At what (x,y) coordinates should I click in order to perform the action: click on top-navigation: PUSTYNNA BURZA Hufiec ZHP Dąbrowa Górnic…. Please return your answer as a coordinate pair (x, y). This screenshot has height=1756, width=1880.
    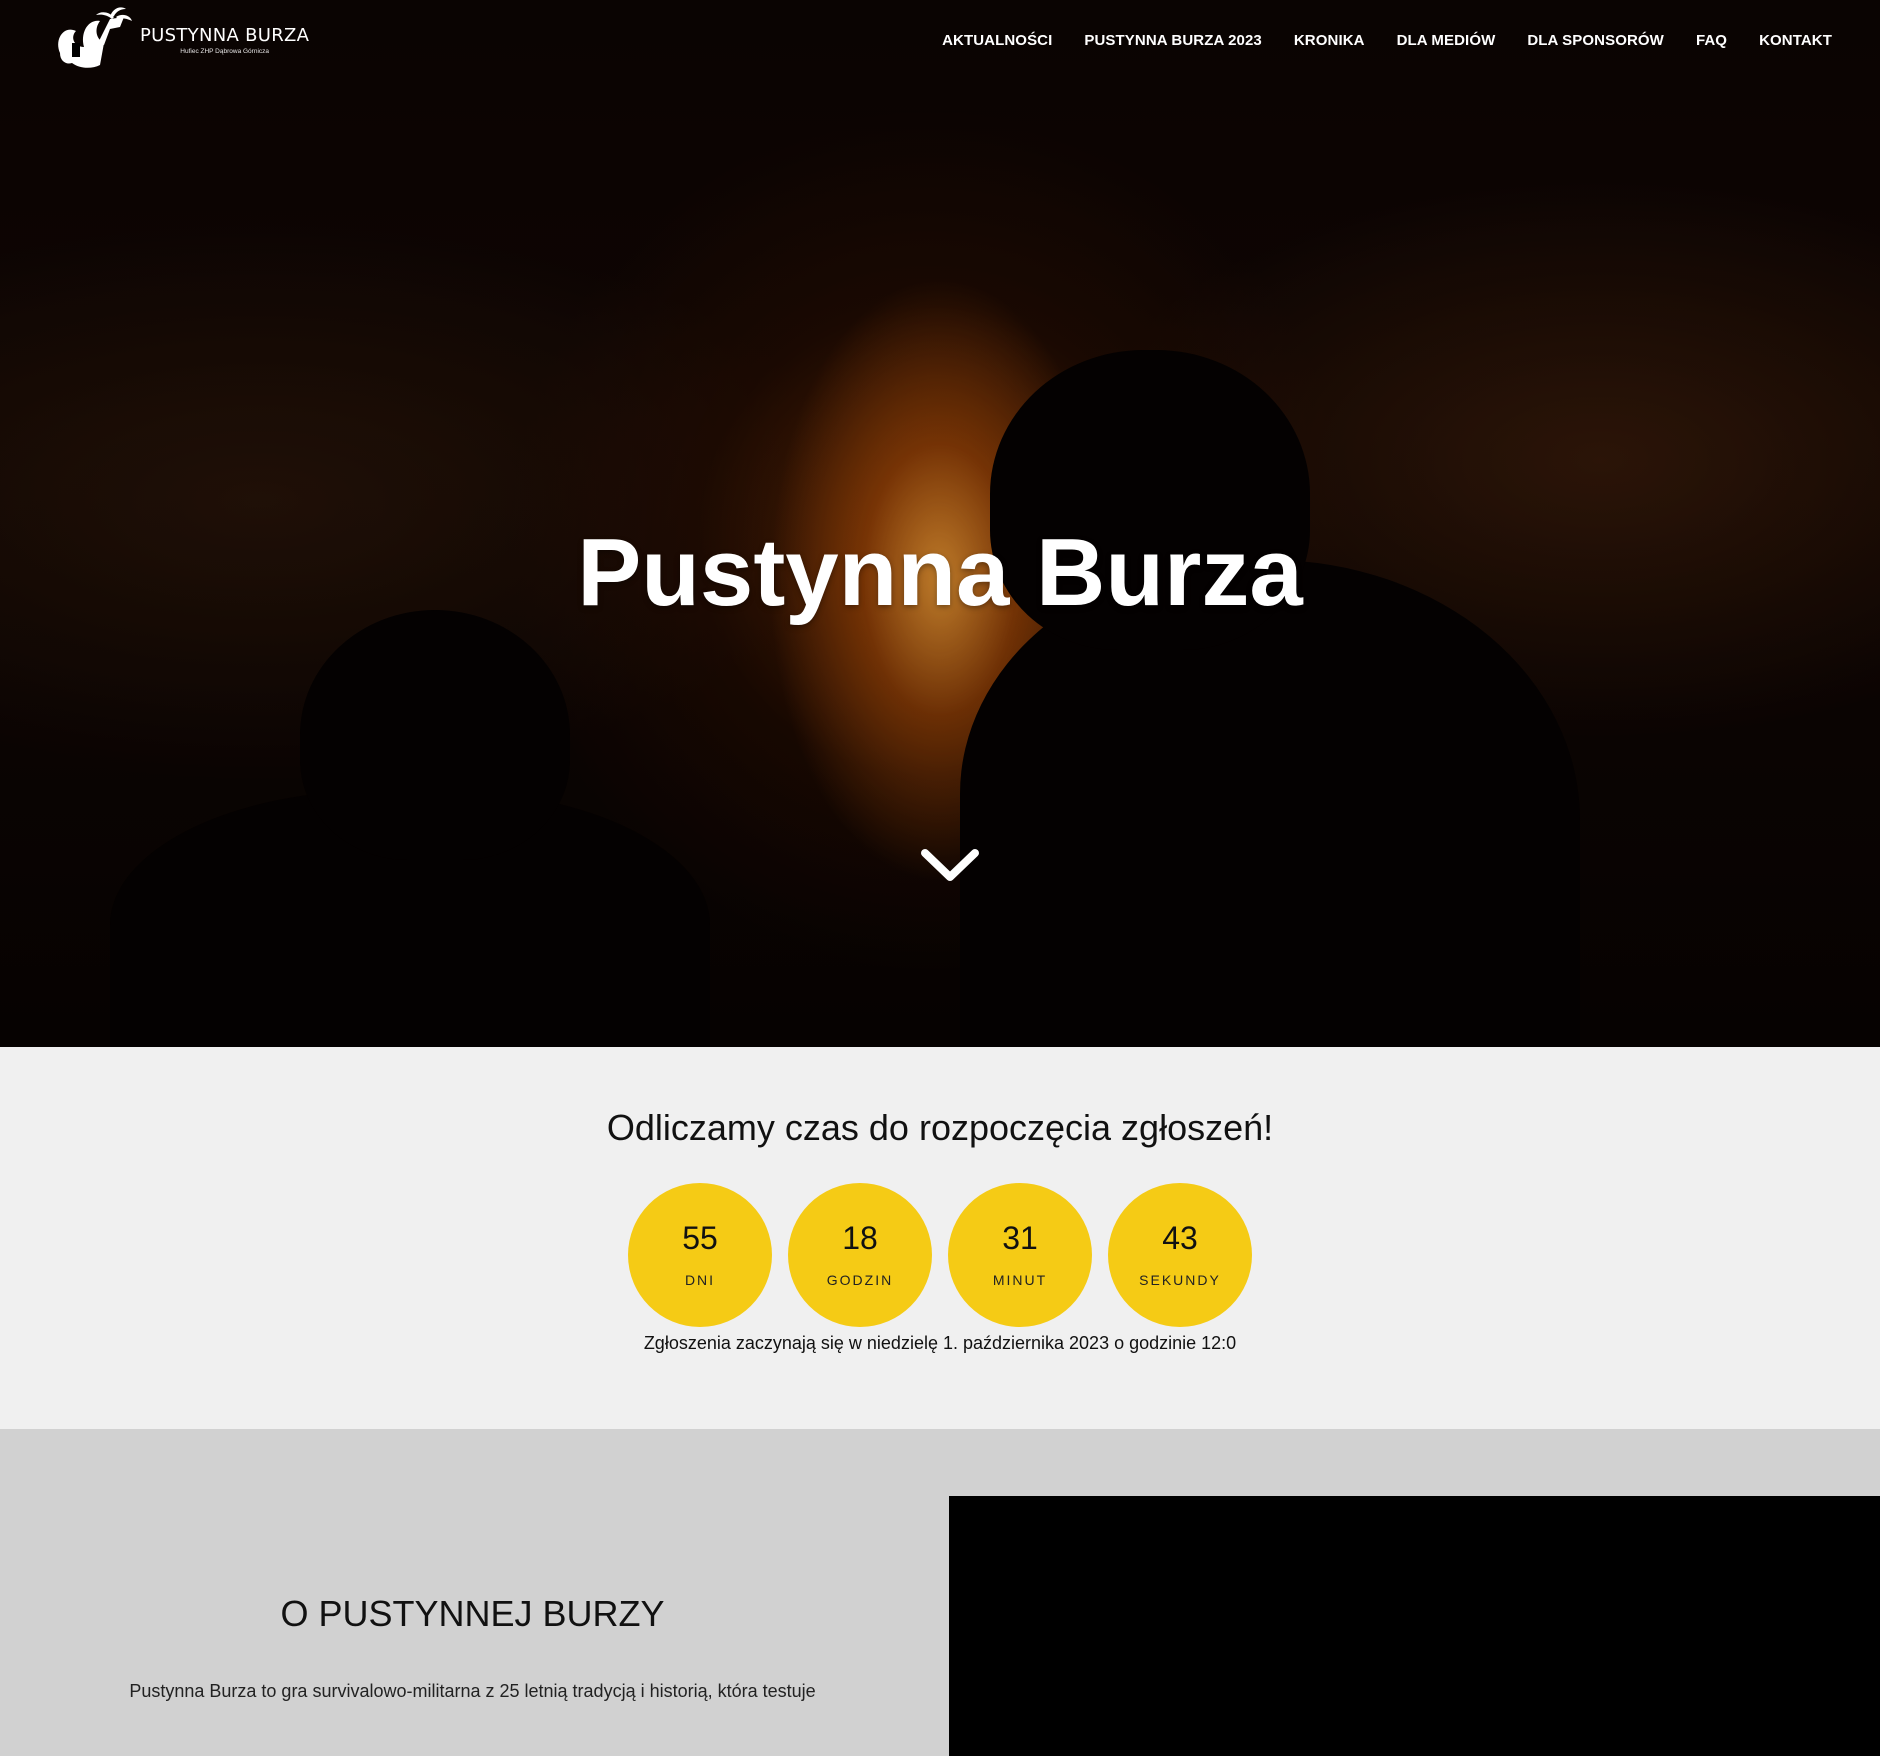
    Looking at the image, I should click on (940, 40).